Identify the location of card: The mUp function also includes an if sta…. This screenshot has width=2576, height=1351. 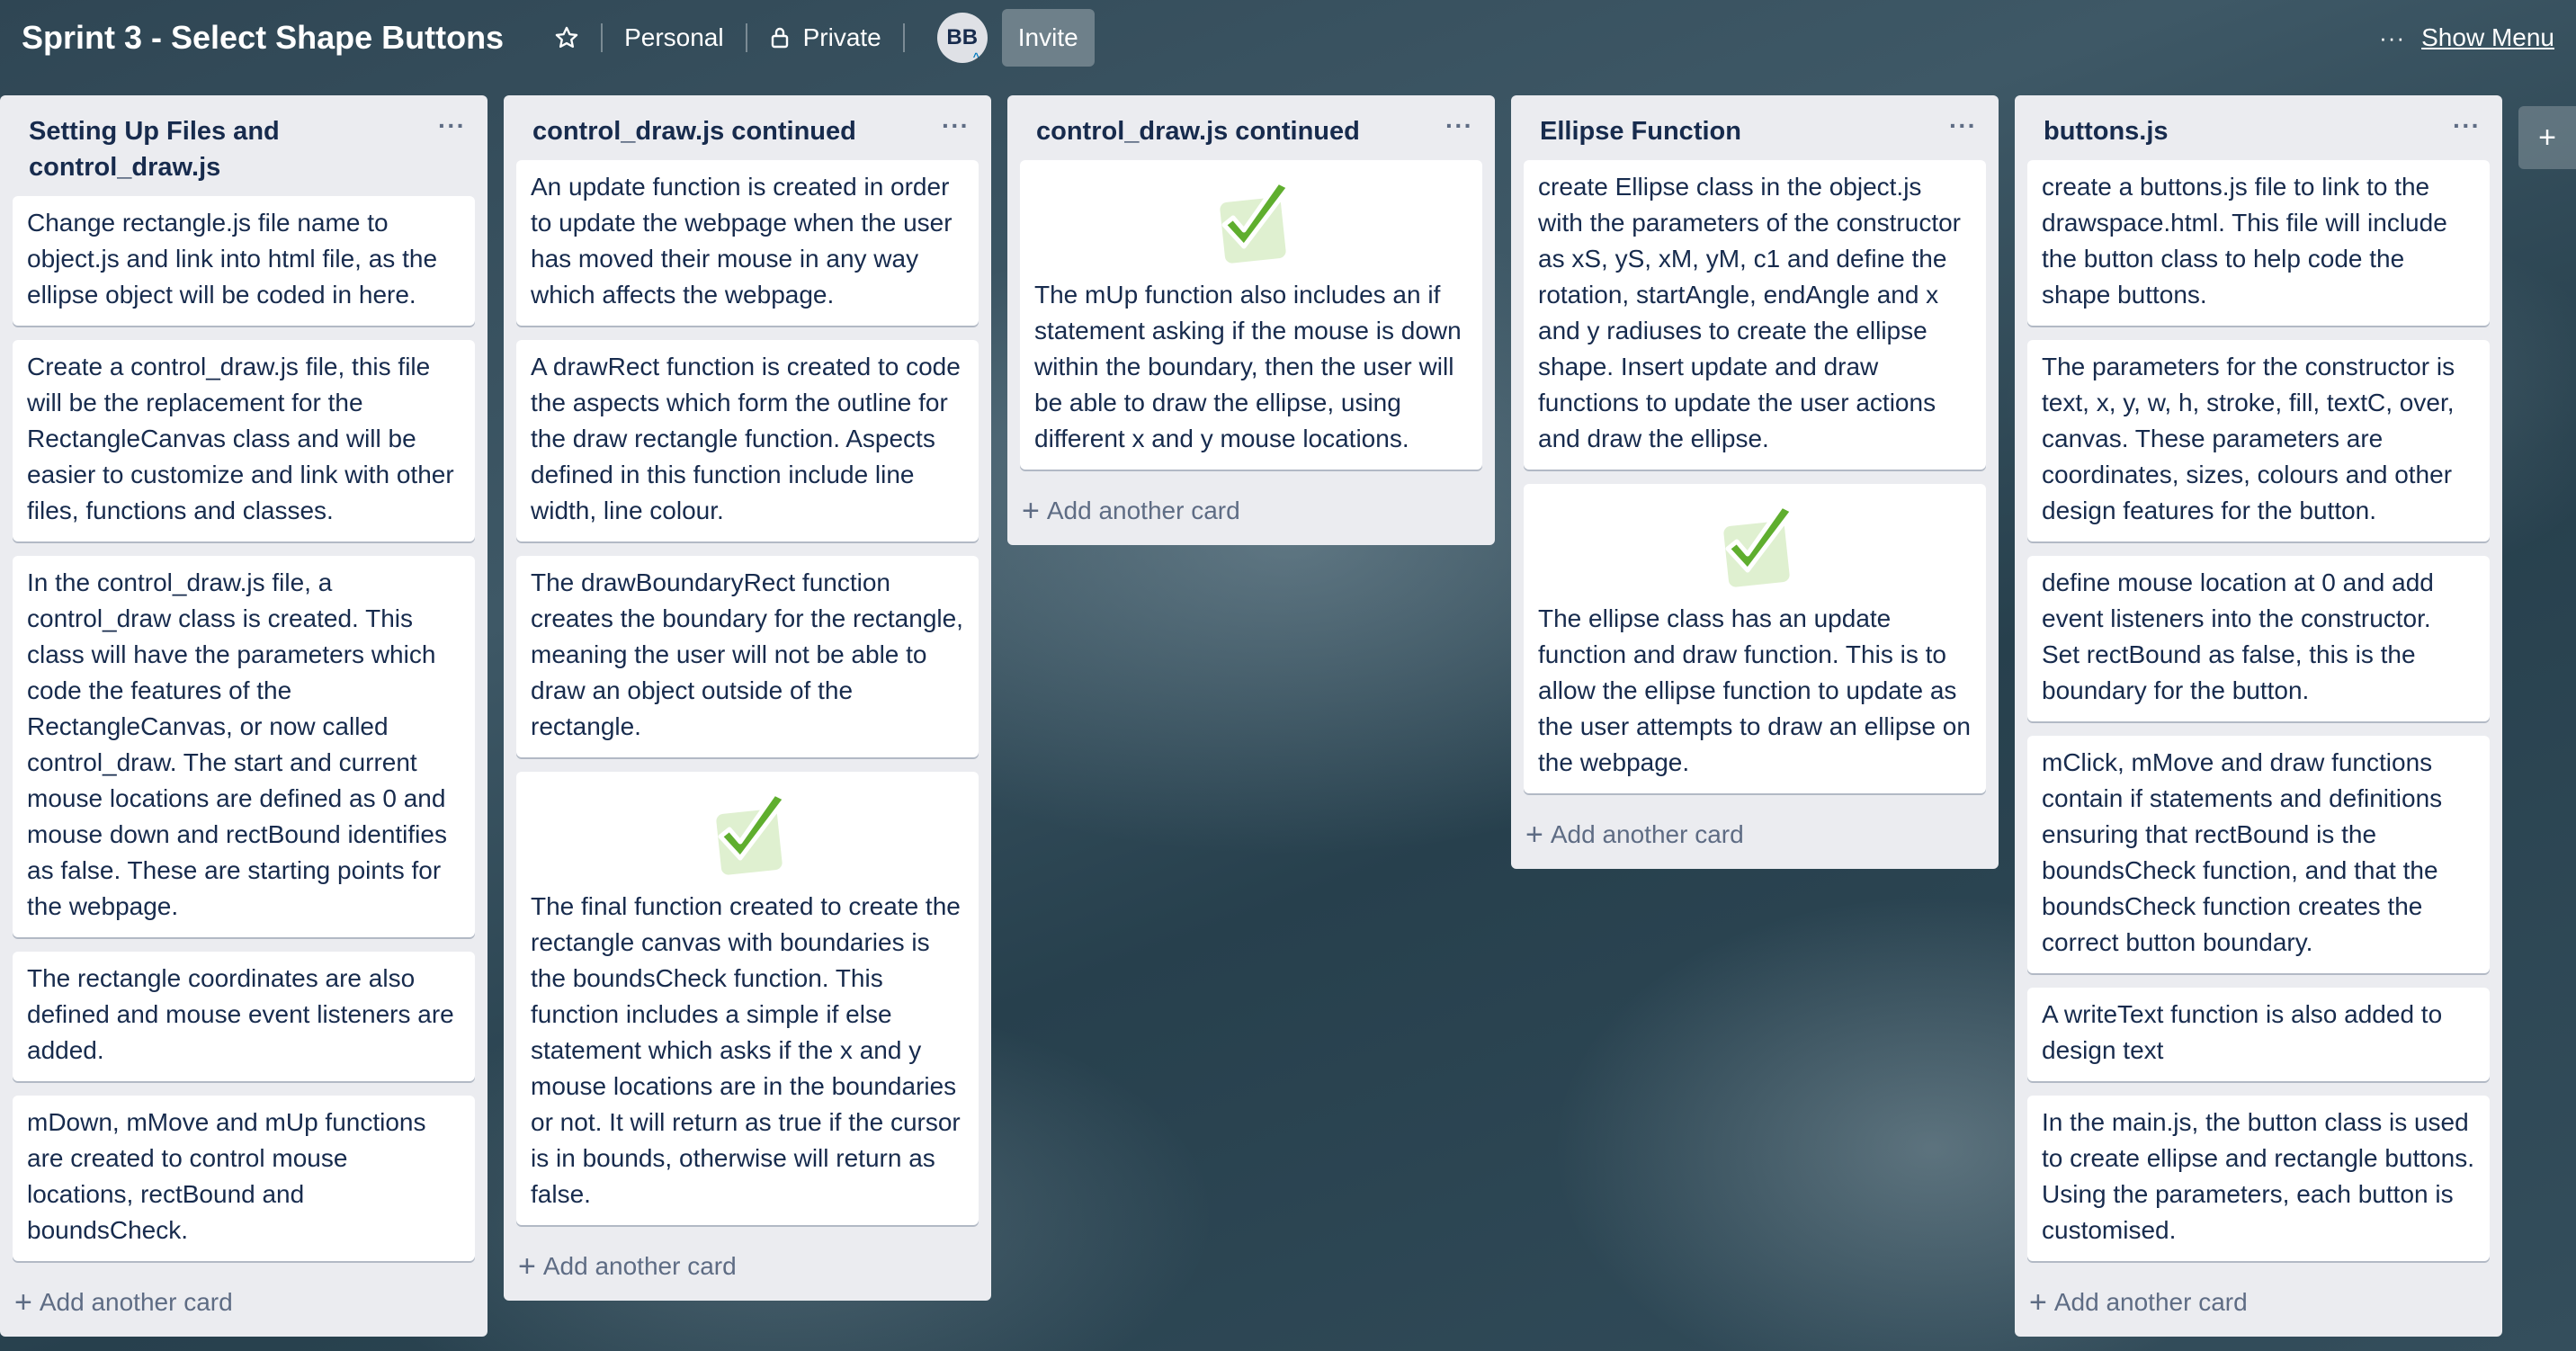
(1251, 315).